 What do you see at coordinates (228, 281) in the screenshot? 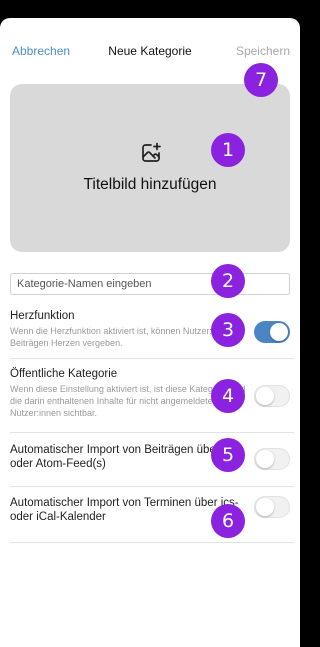
I see `annotation-badge-2: 2` at bounding box center [228, 281].